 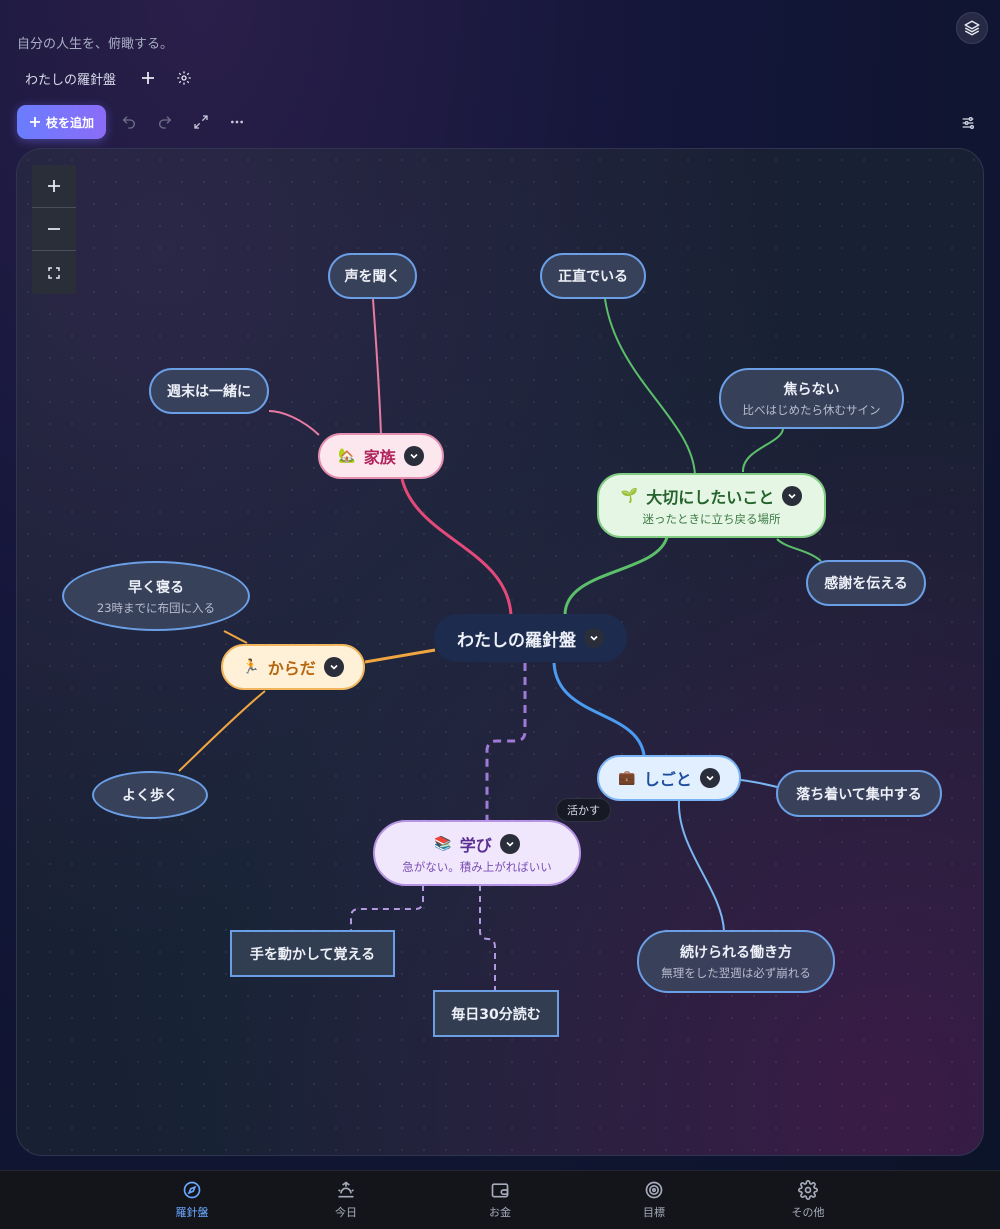 I want to click on root-node: わたしの羅針盤, so click(x=530, y=638).